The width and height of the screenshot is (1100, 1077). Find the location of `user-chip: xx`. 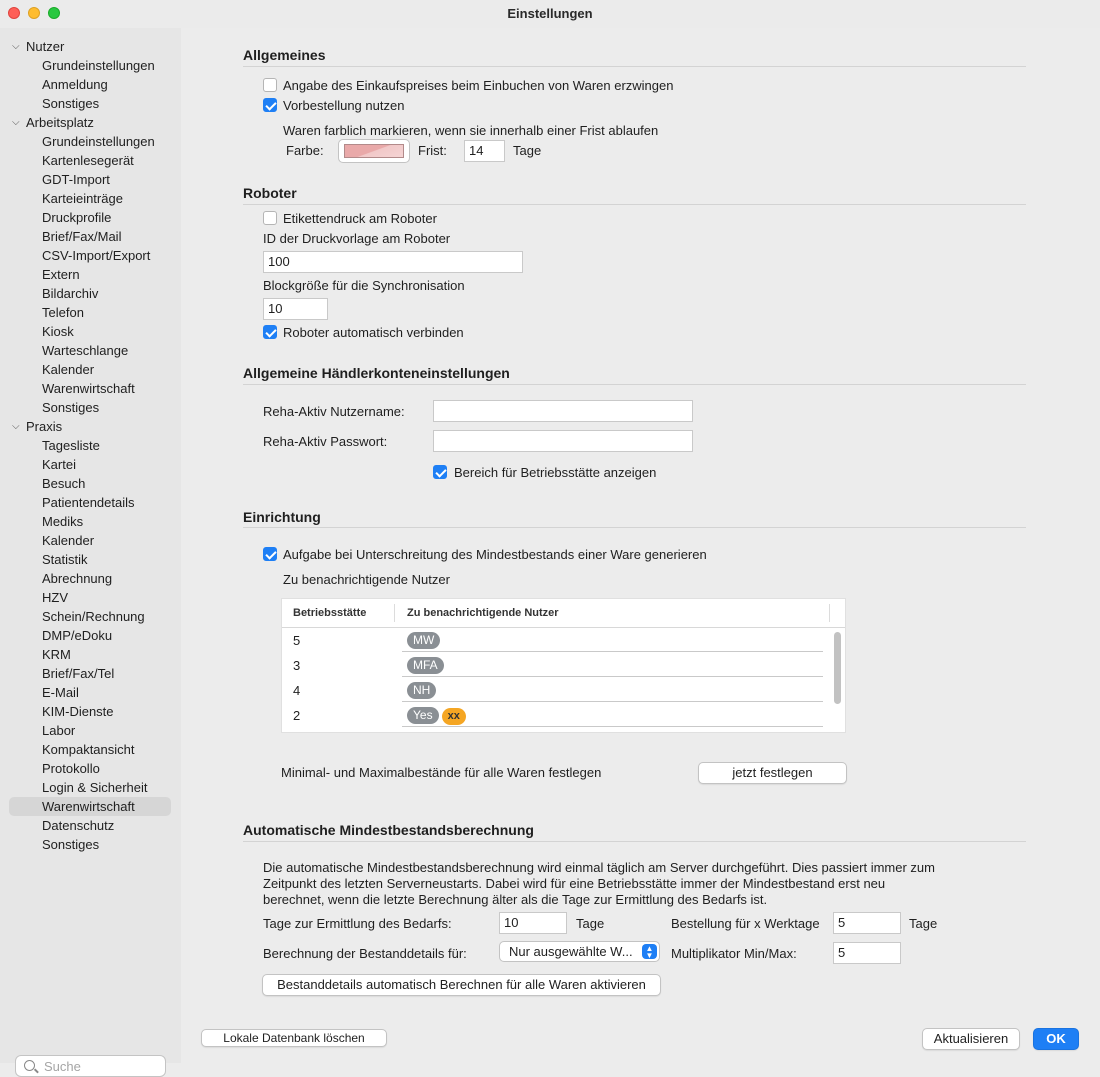

user-chip: xx is located at coordinates (453, 716).